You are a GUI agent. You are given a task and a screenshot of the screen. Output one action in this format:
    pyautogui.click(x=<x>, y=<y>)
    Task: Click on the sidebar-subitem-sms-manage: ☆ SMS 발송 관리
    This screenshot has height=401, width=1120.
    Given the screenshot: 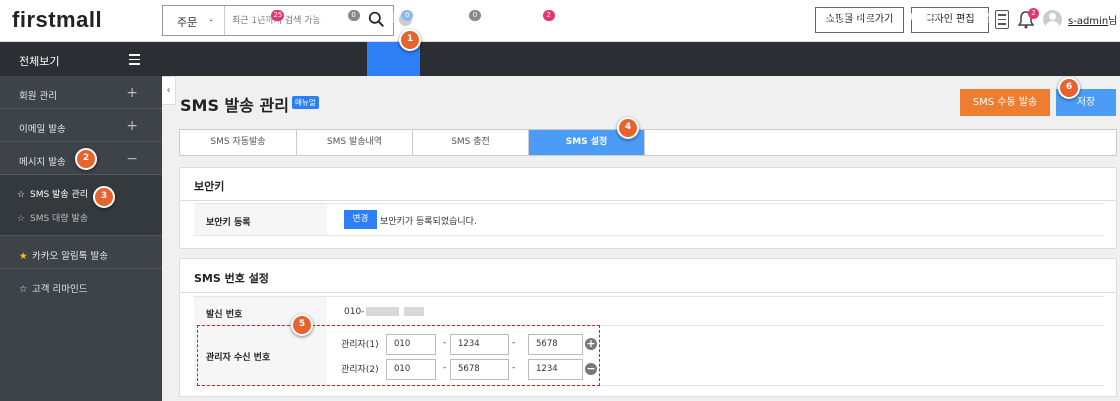 What is the action you would take?
    pyautogui.click(x=81, y=193)
    